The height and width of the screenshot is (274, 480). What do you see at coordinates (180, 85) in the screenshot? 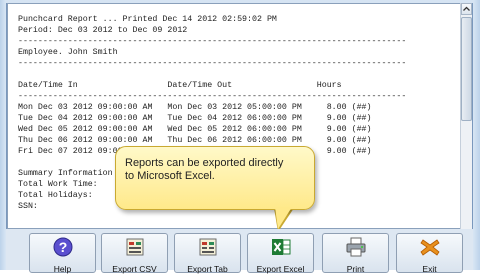
I see `column-header-line: Date/Time In Date/Time Out Hours` at bounding box center [180, 85].